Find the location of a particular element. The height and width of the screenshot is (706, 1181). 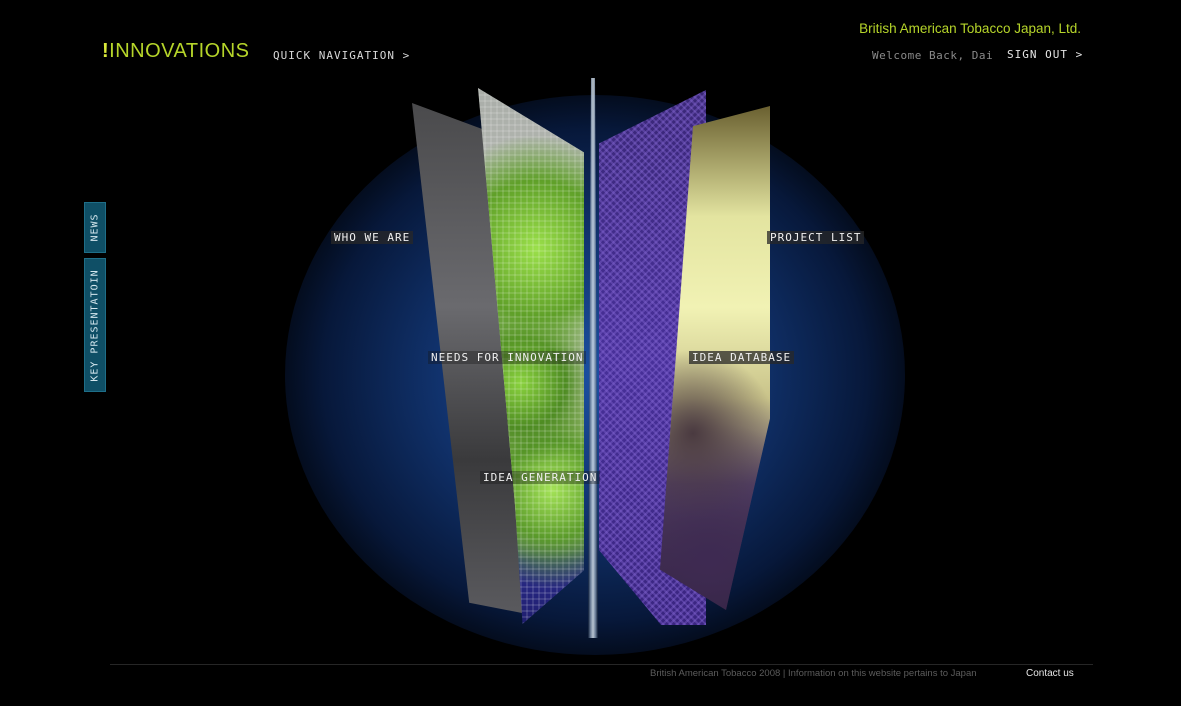

innovations-logo: !INNOVATIONS is located at coordinates (176, 51).